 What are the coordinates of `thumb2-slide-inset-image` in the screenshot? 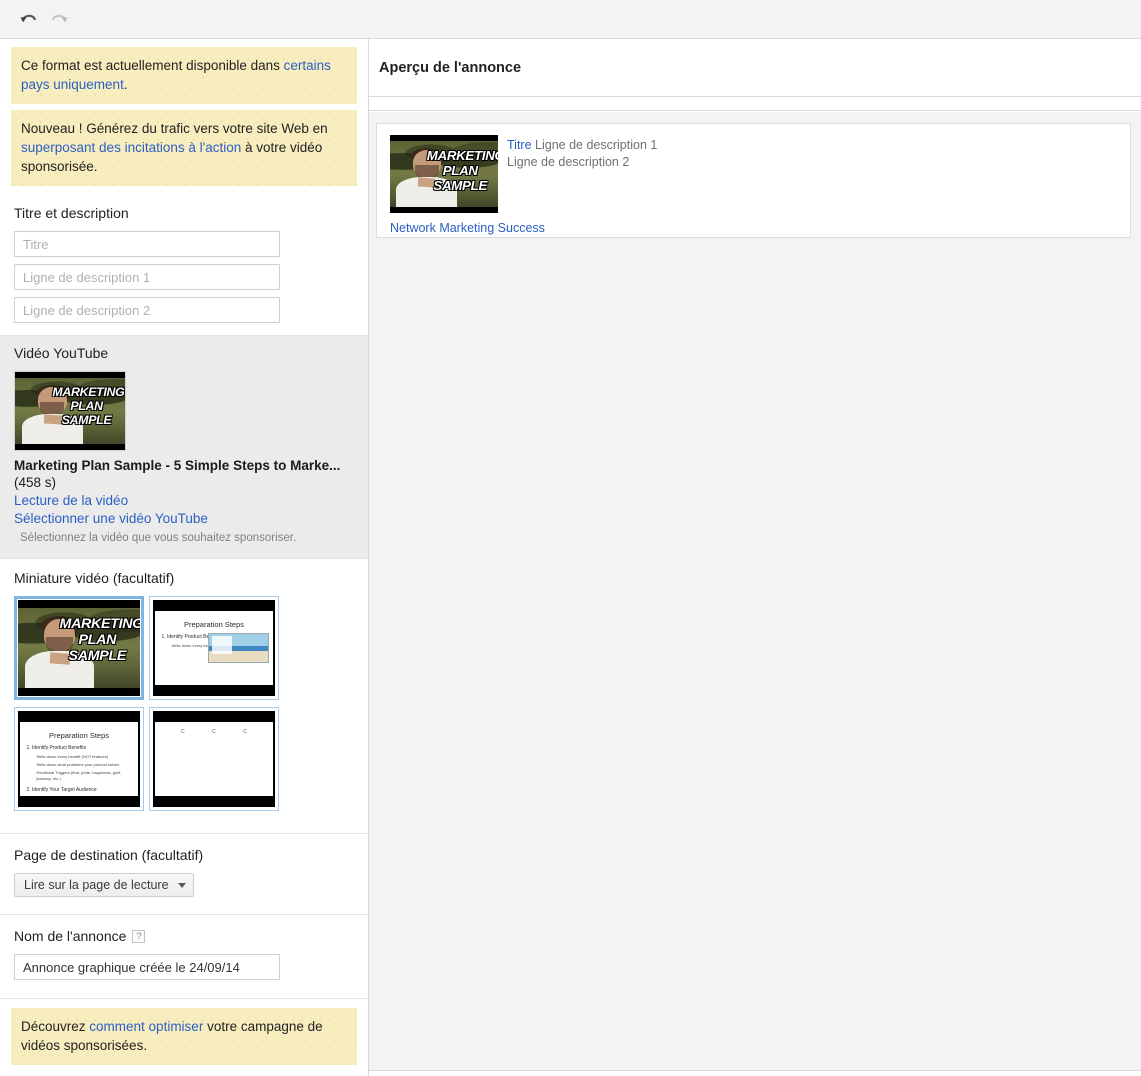 It's located at (238, 648).